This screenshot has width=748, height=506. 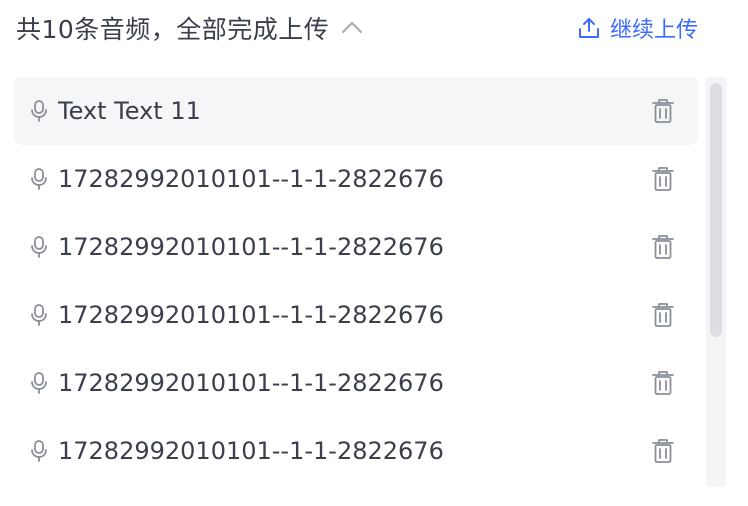 I want to click on upload-summary-text: 共10条音频，全部完成上传, so click(x=173, y=29).